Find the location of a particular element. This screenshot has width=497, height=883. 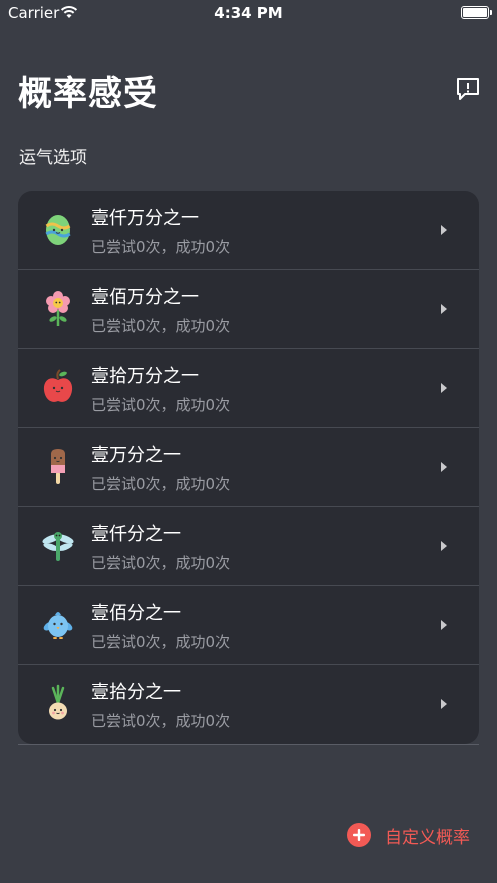

apple-icon is located at coordinates (58, 385).